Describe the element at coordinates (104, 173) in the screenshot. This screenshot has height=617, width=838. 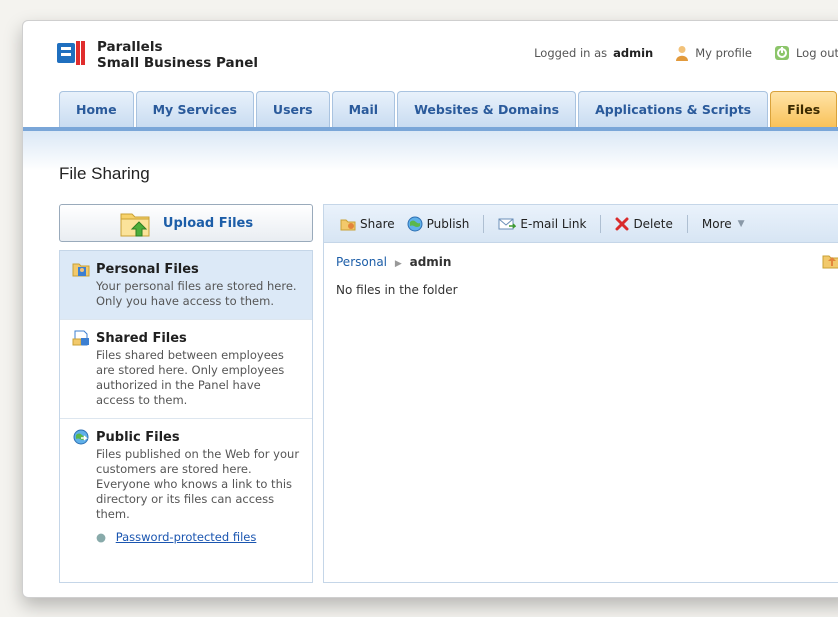
I see `page-title: File Sharing` at that location.